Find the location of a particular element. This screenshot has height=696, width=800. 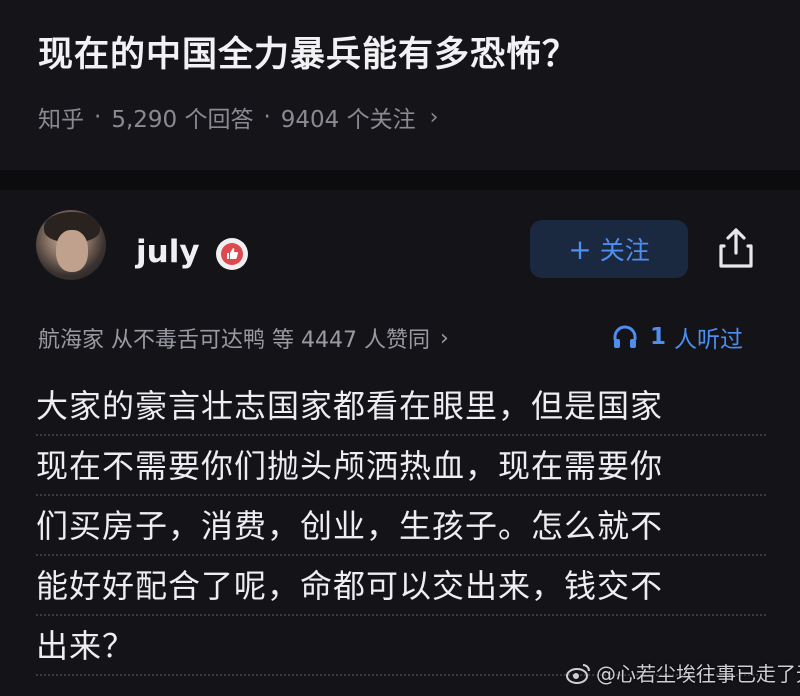

upvote-summary: 航海家 从不毒舌可达鸭 等 4447 人赞同 › is located at coordinates (243, 338).